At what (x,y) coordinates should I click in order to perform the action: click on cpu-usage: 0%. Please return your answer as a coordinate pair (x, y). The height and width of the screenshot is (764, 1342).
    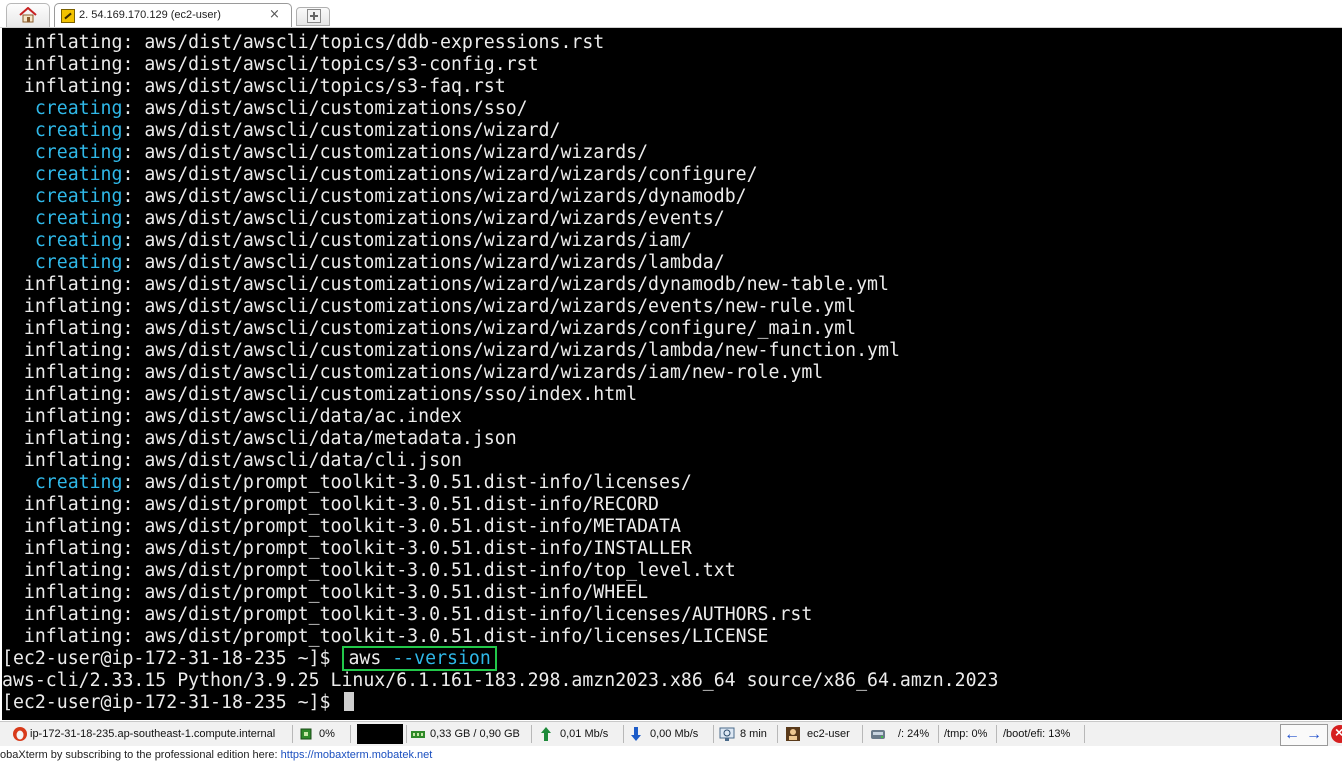
    Looking at the image, I should click on (327, 734).